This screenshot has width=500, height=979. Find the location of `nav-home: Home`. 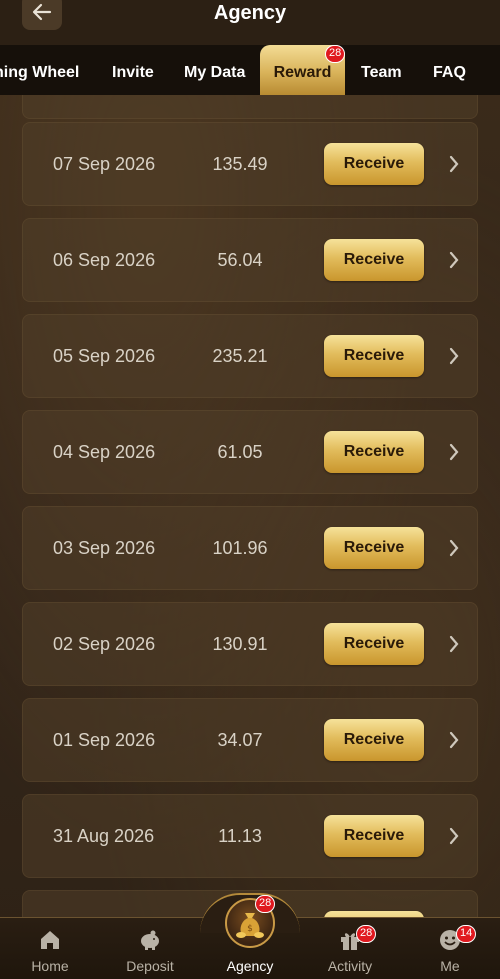

nav-home: Home is located at coordinates (50, 948).